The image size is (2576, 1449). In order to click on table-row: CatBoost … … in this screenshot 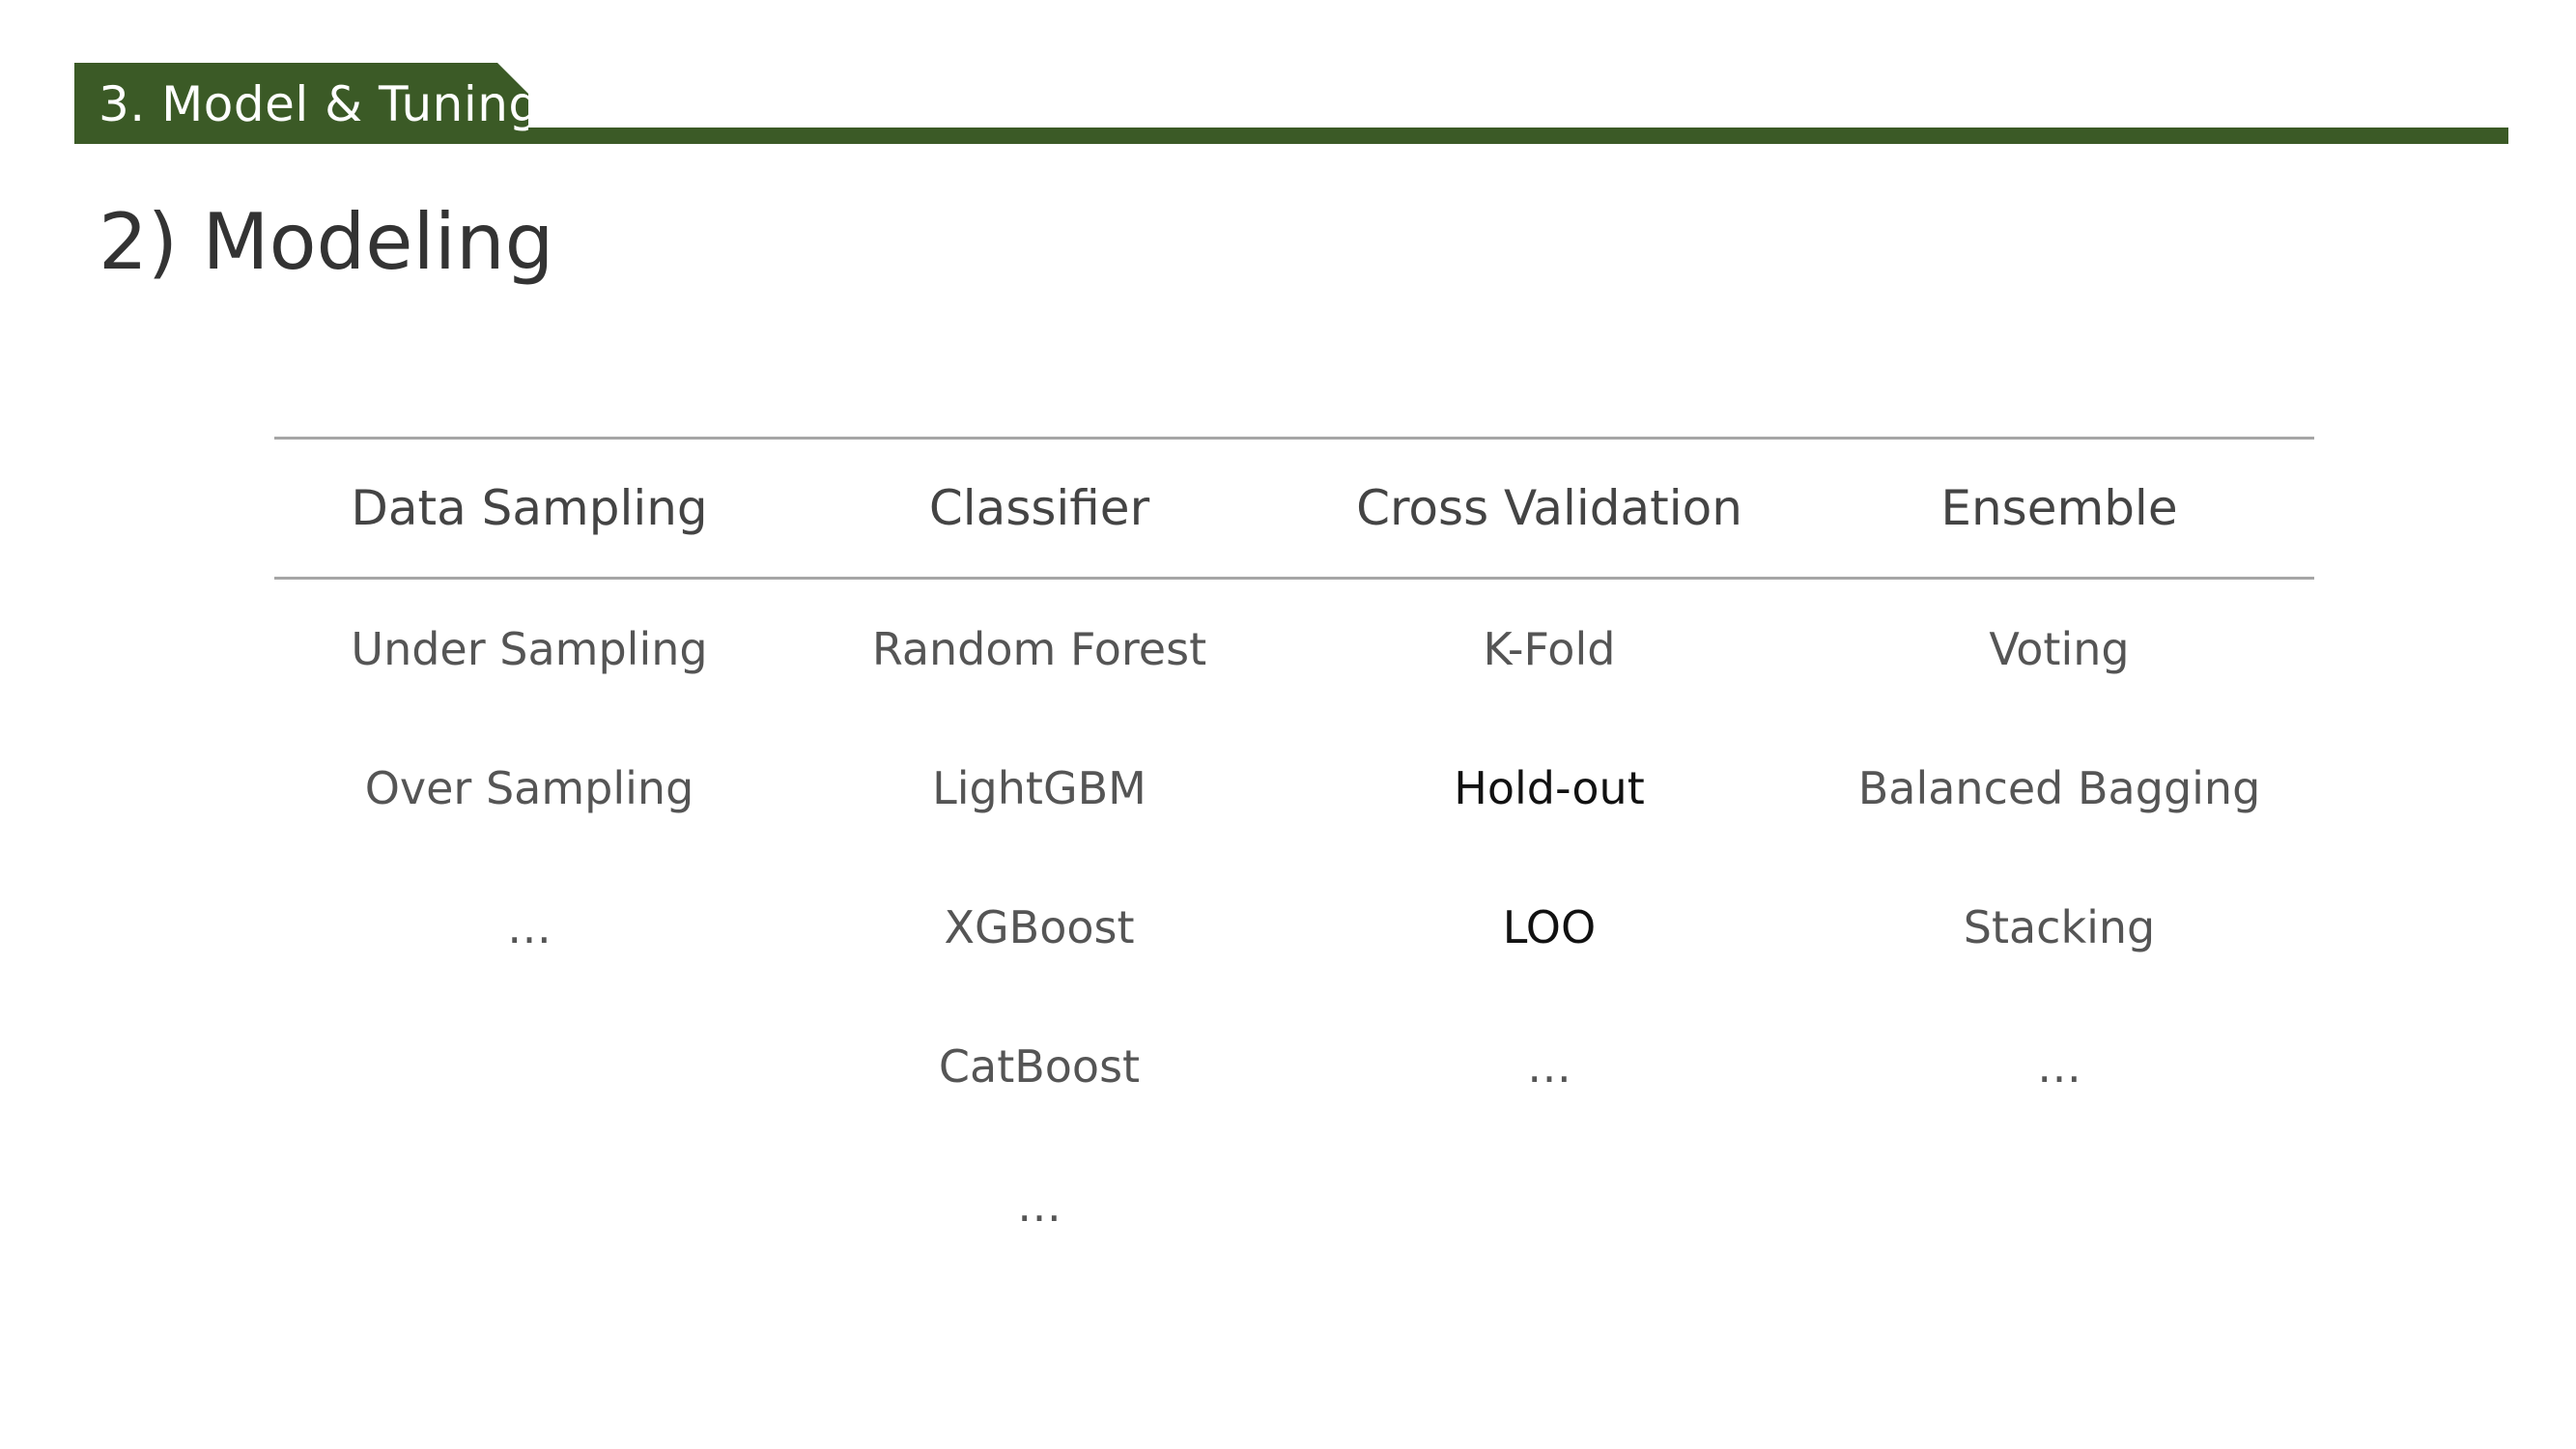, I will do `click(1294, 1066)`.